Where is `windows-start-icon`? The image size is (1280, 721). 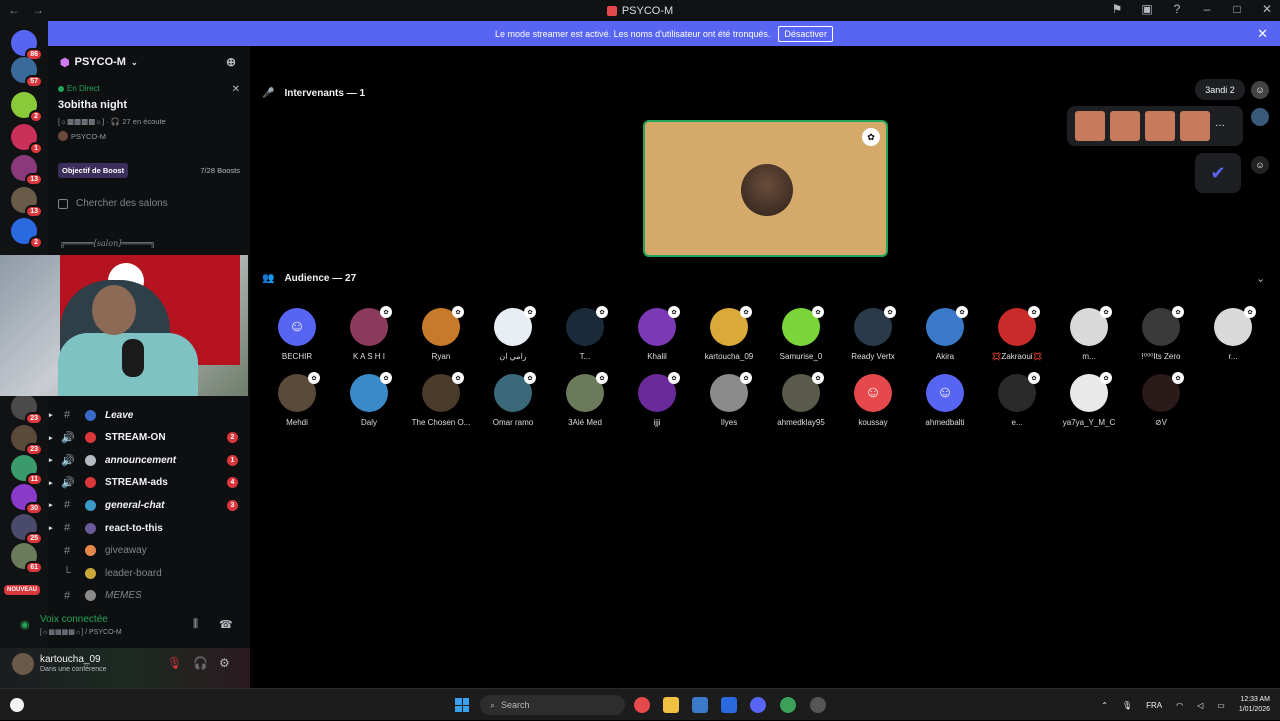
windows-start-icon is located at coordinates (462, 705).